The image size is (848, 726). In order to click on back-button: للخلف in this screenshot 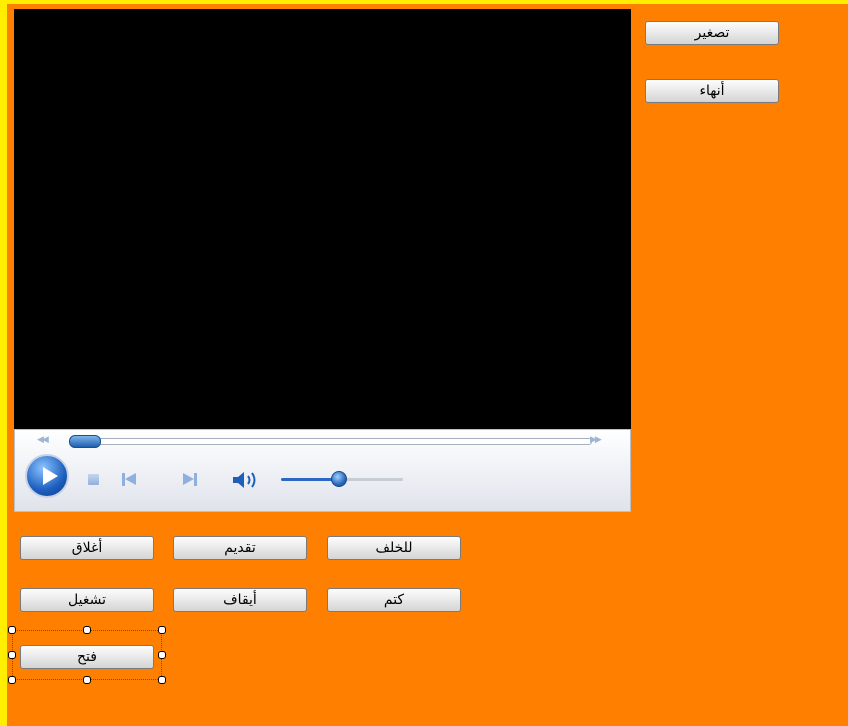, I will do `click(394, 548)`.